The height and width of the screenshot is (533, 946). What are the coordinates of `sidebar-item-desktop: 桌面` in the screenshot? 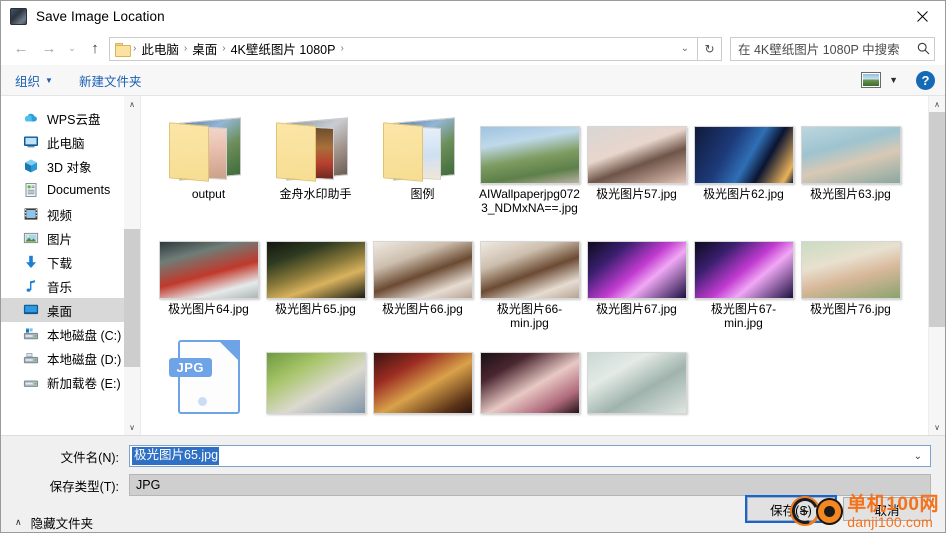 It's located at (70, 310).